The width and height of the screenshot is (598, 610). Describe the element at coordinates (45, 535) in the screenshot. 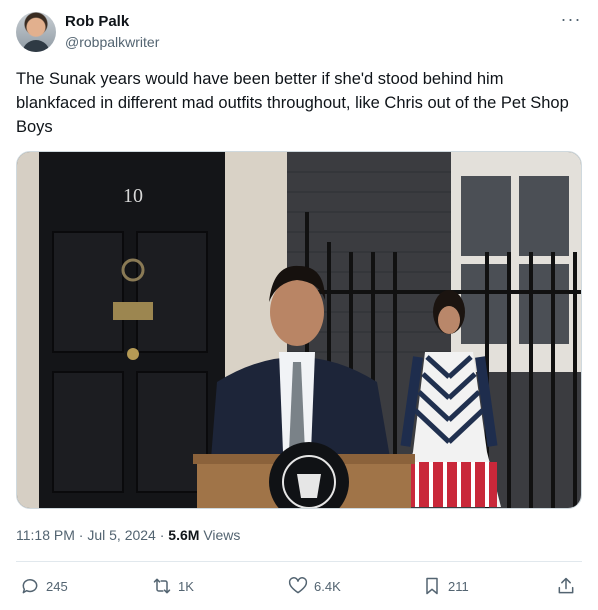

I see `tweet-time: 11:18 PM` at that location.